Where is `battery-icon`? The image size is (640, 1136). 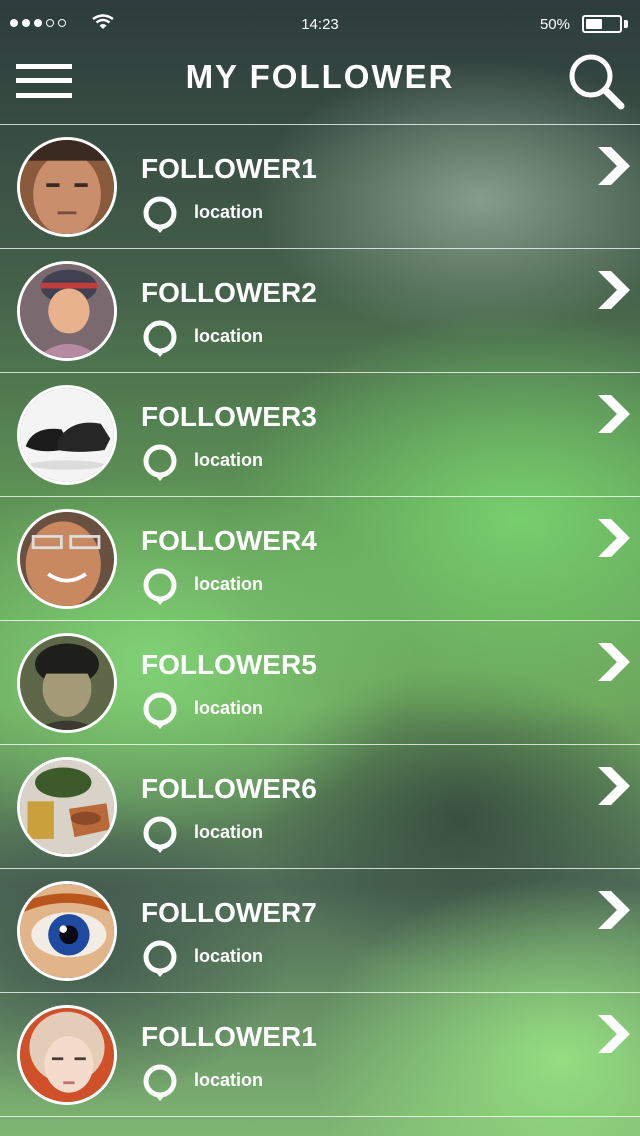 battery-icon is located at coordinates (602, 24).